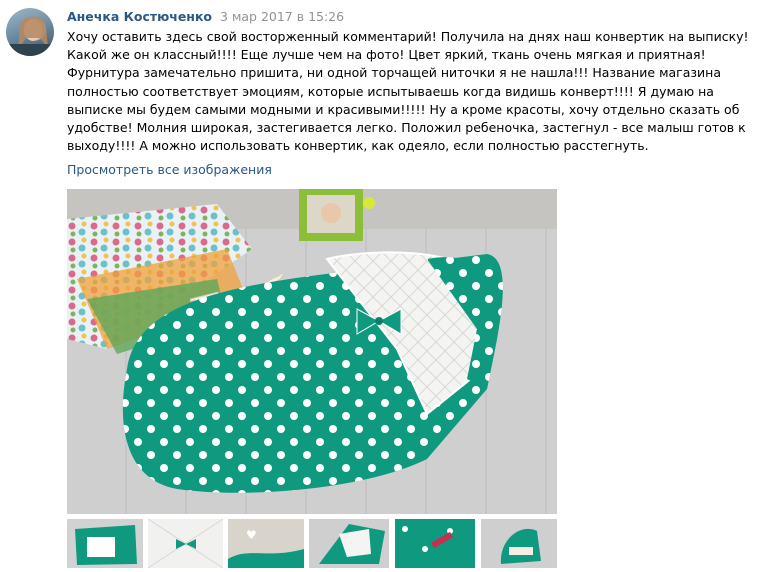 The image size is (760, 572). What do you see at coordinates (30, 32) in the screenshot?
I see `avatar` at bounding box center [30, 32].